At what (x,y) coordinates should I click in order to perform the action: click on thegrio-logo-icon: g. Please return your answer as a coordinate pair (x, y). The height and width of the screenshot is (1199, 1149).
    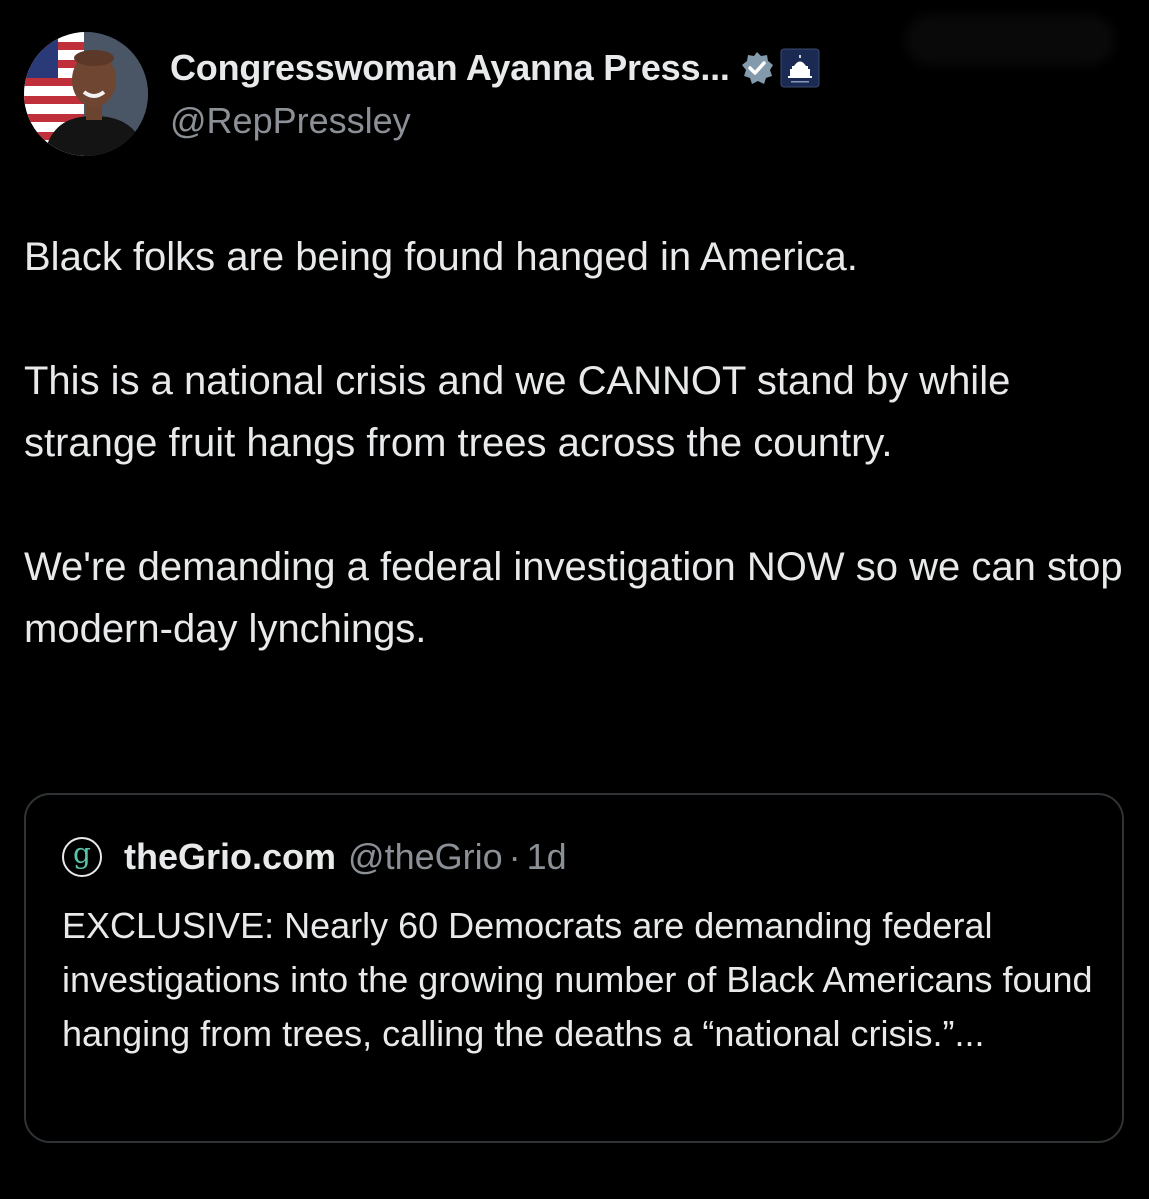
    Looking at the image, I should click on (82, 857).